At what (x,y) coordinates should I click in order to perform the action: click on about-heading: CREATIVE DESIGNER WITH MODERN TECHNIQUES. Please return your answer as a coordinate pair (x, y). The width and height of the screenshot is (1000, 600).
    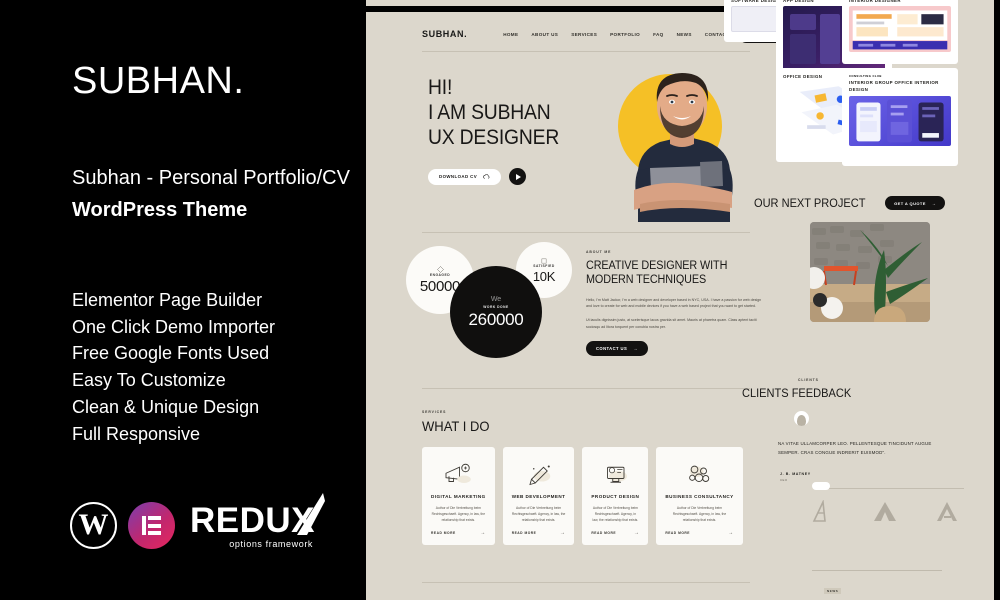
    Looking at the image, I should click on (669, 273).